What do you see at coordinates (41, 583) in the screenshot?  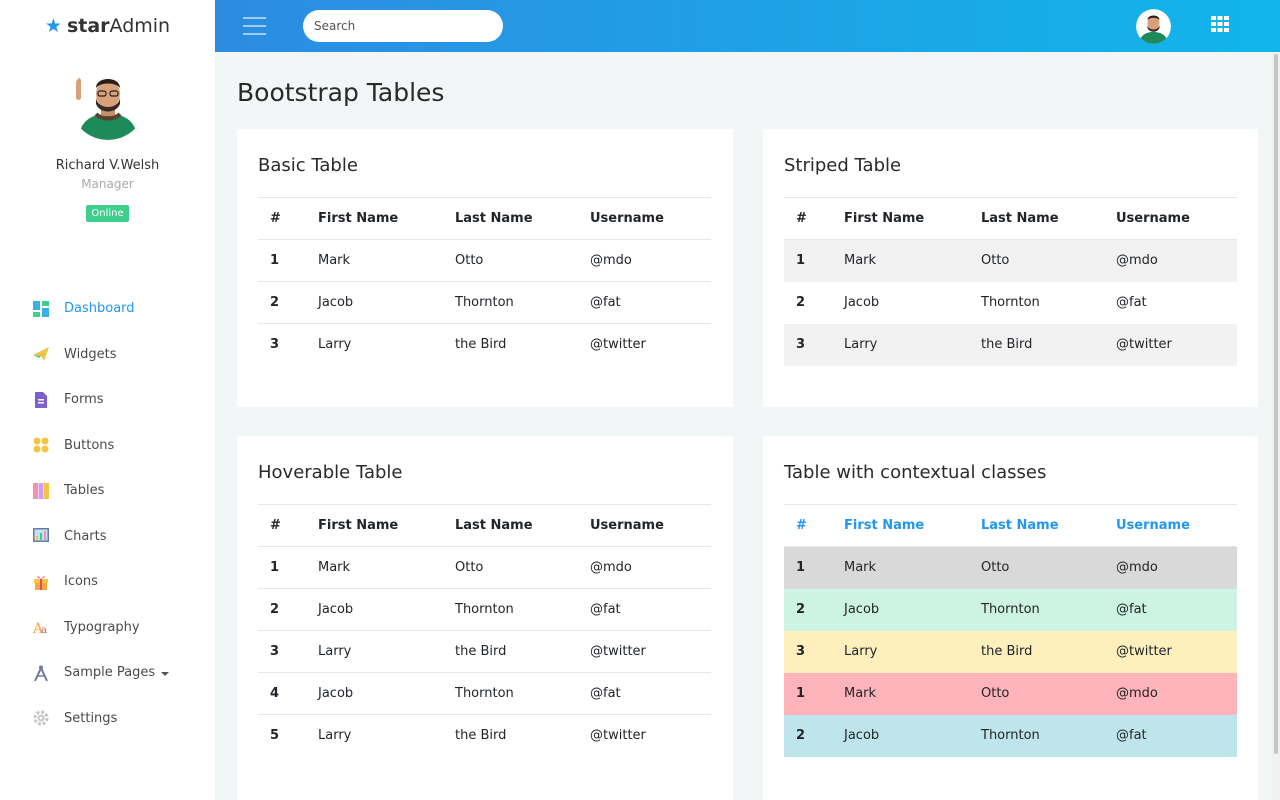 I see `gift-icon` at bounding box center [41, 583].